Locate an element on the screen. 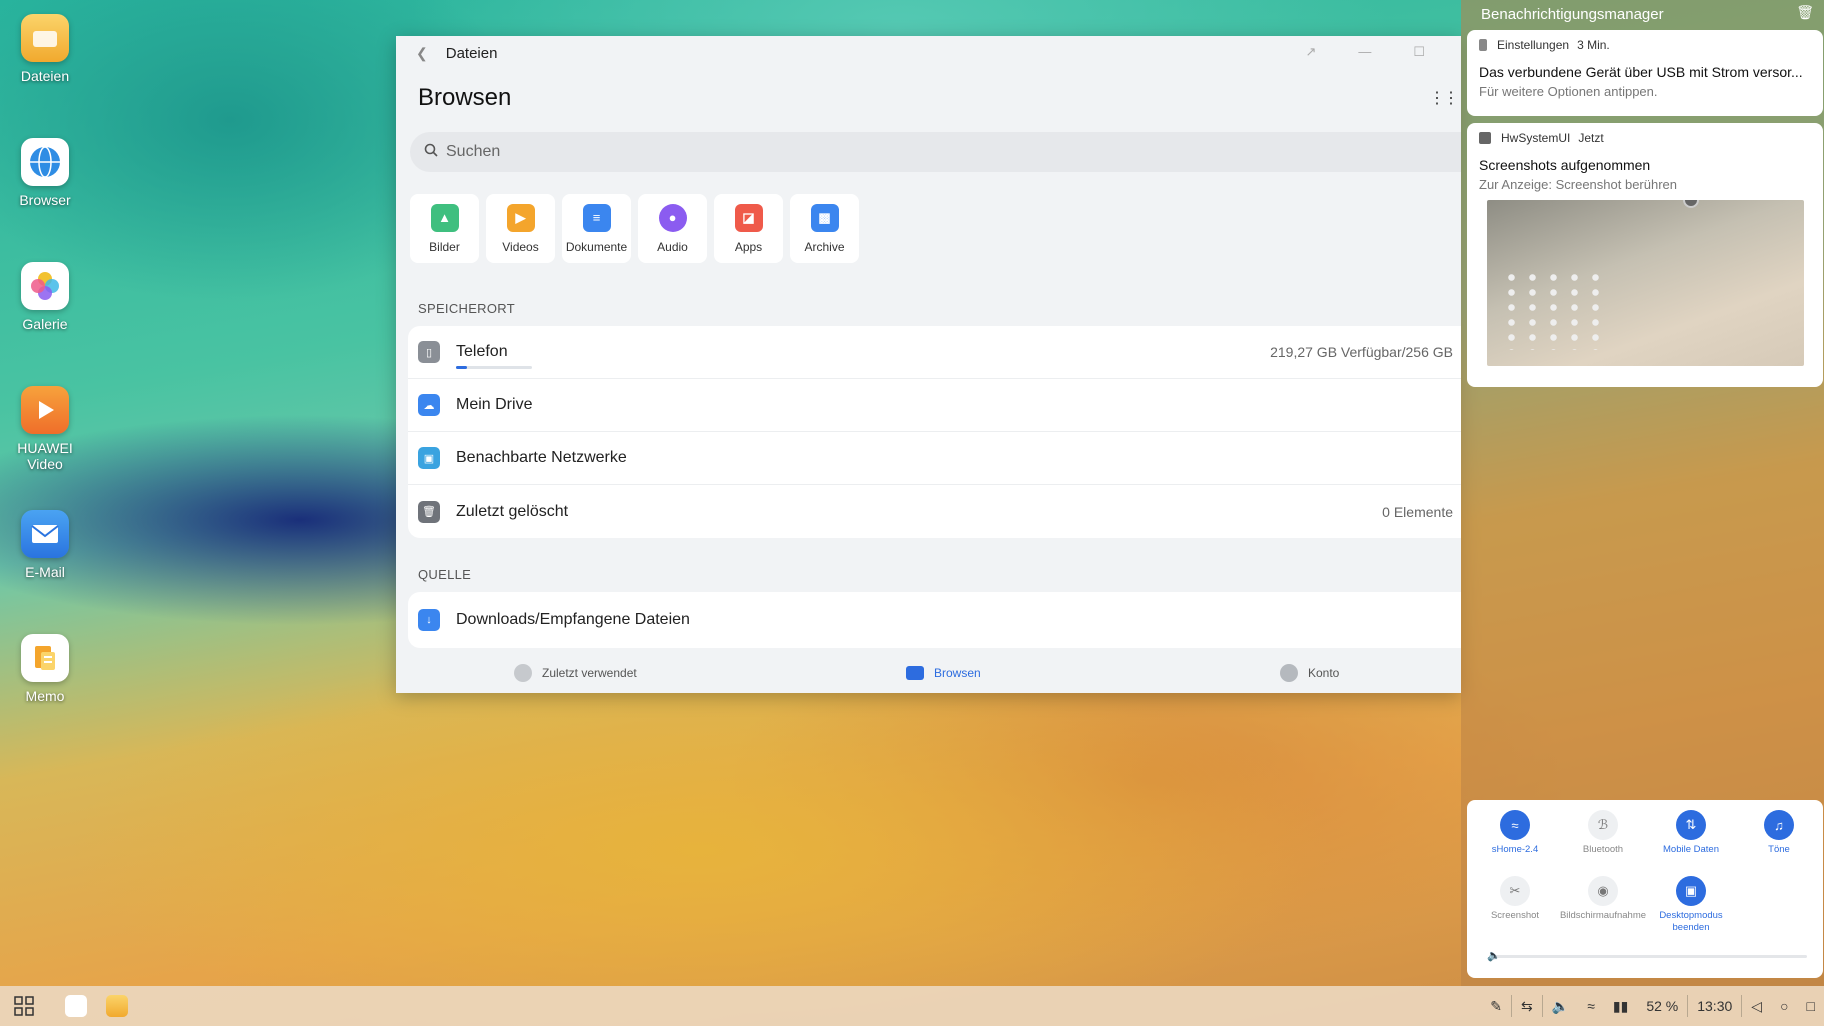 The image size is (1824, 1026). image-icon is located at coordinates (1485, 138).